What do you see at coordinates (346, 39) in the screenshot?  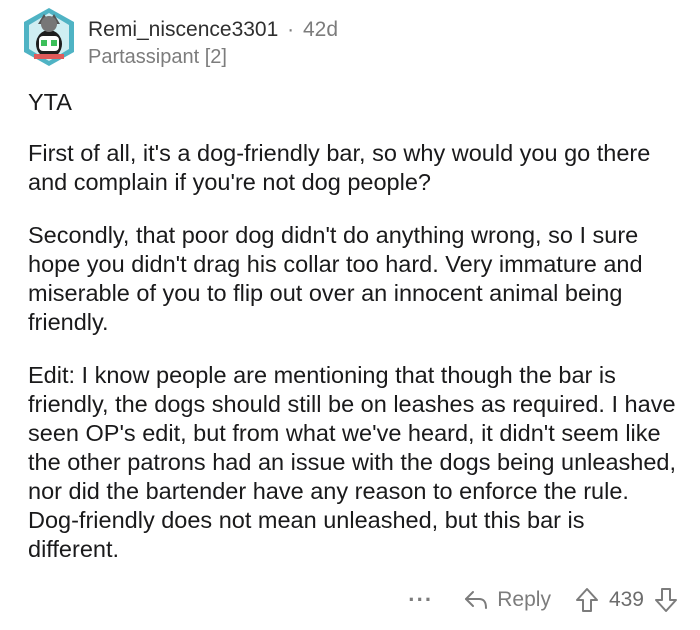 I see `comment-header: Remi_niscence3301 · 42d Partassipant [2]` at bounding box center [346, 39].